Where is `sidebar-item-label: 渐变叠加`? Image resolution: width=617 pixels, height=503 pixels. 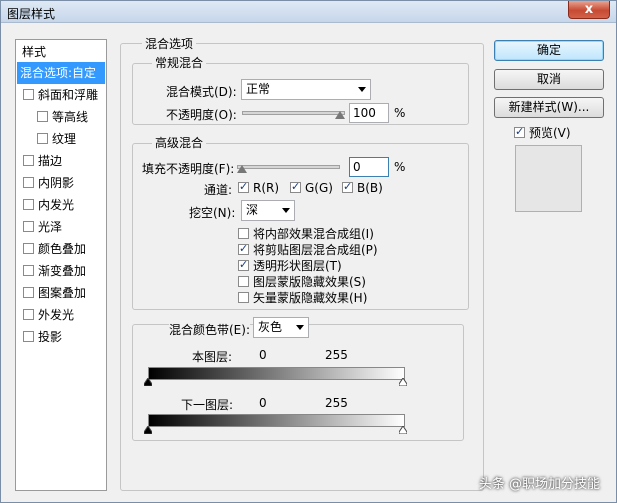 sidebar-item-label: 渐变叠加 is located at coordinates (62, 271).